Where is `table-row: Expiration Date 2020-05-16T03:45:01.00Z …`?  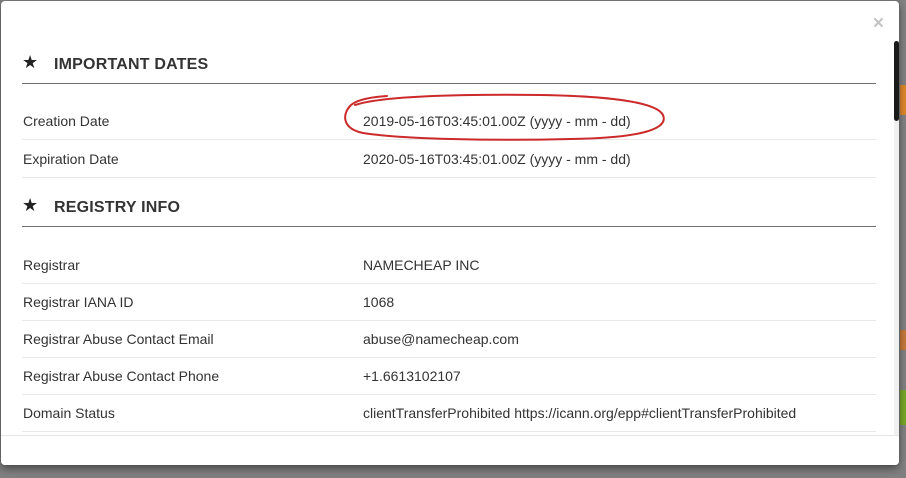
table-row: Expiration Date 2020-05-16T03:45:01.00Z … is located at coordinates (449, 159).